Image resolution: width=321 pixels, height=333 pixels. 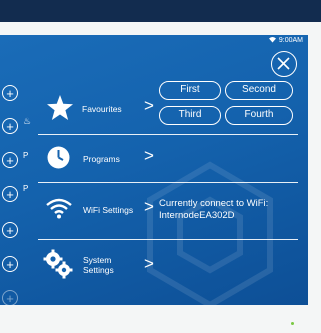 What do you see at coordinates (108, 210) in the screenshot?
I see `wifi-settings-label: WiFi Settings` at bounding box center [108, 210].